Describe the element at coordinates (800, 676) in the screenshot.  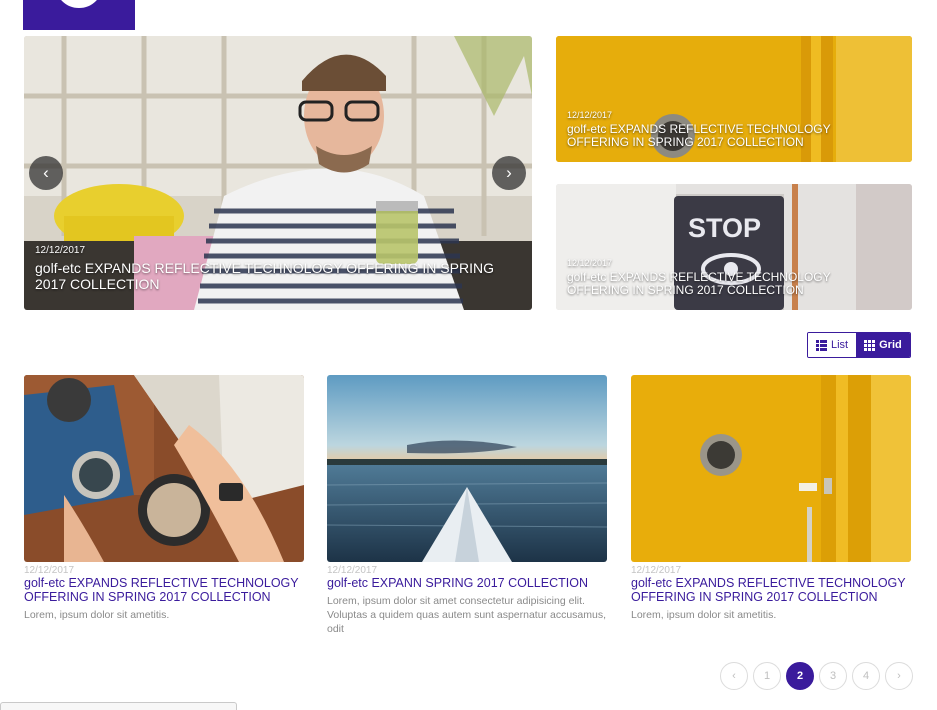
I see `page-2-button: 2` at that location.